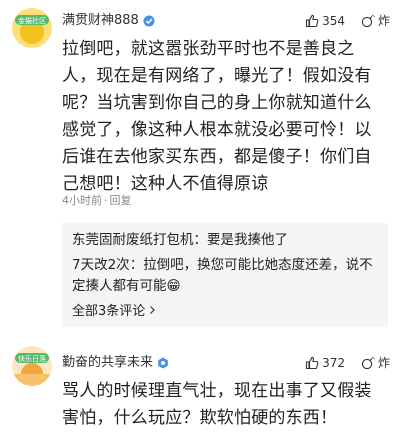 The height and width of the screenshot is (436, 400). Describe the element at coordinates (32, 366) in the screenshot. I see `avatar: 快乐日落` at that location.